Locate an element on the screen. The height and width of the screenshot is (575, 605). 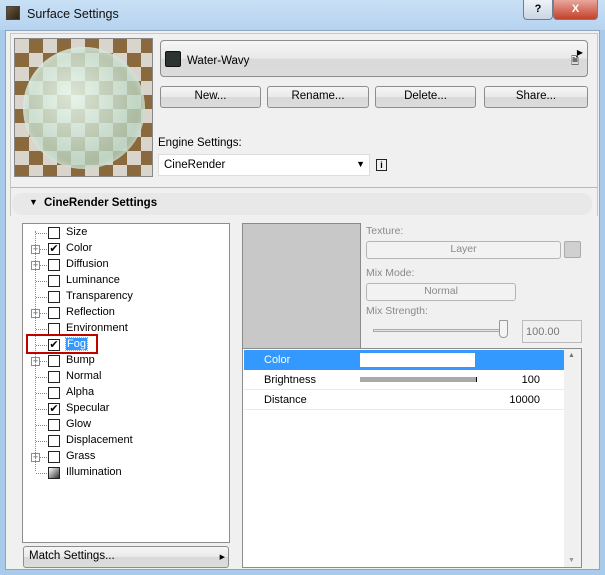
texture-preview is located at coordinates (301, 293).